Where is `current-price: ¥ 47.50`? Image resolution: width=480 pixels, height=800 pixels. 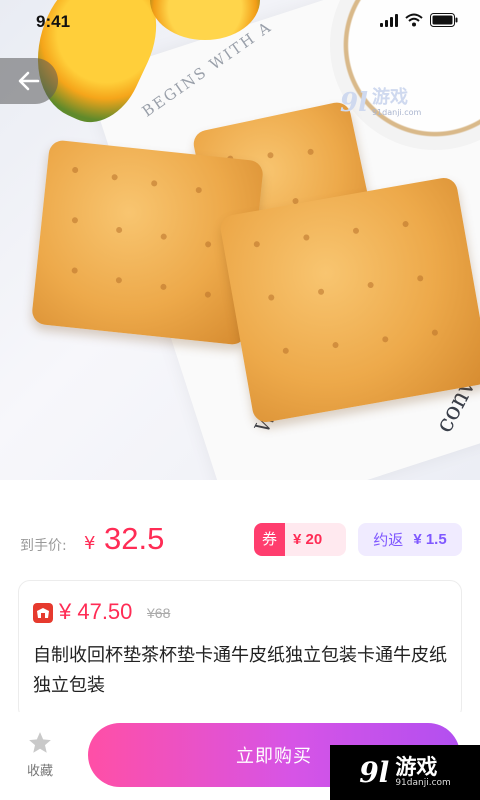 current-price: ¥ 47.50 is located at coordinates (96, 611).